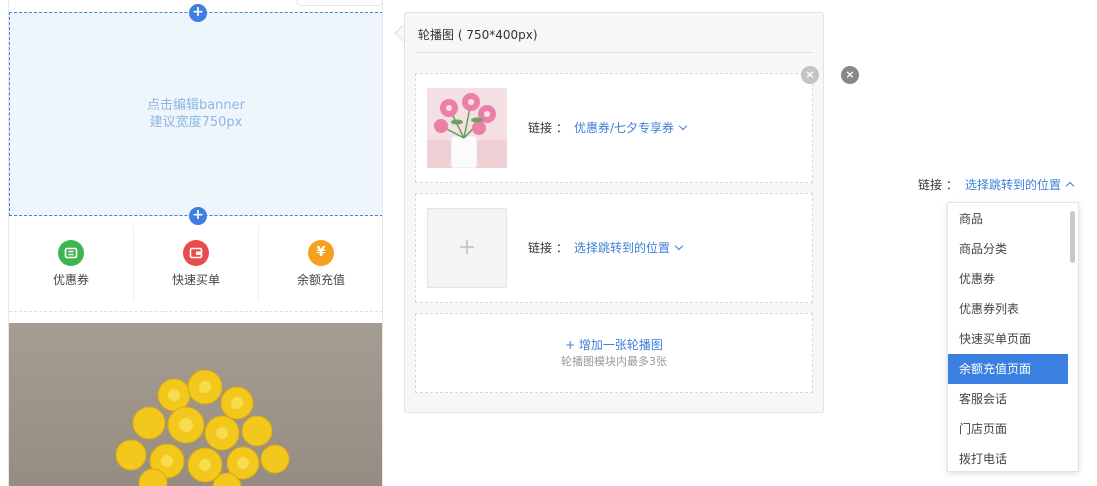  Describe the element at coordinates (467, 248) in the screenshot. I see `upload-image-button: +` at that location.